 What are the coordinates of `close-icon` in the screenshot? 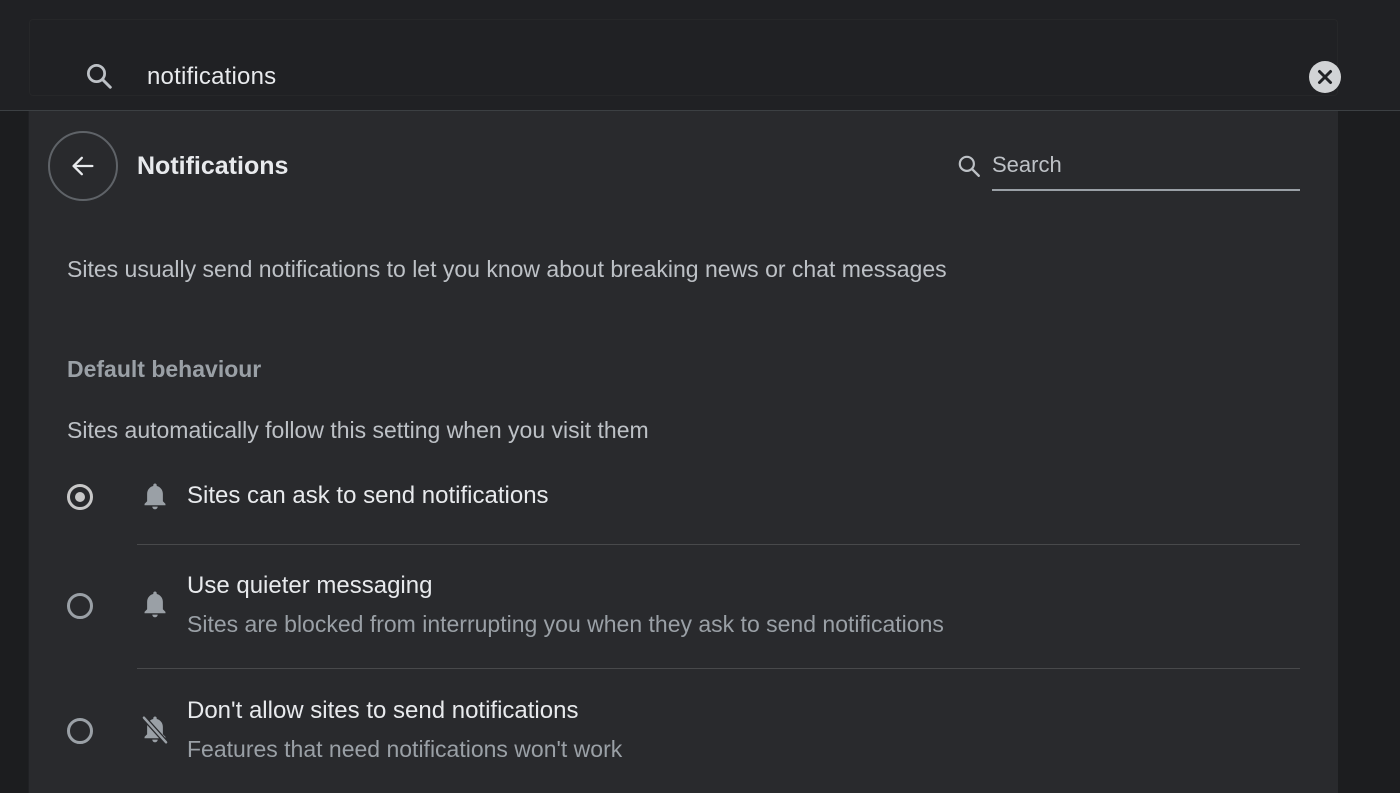 It's located at (1325, 77).